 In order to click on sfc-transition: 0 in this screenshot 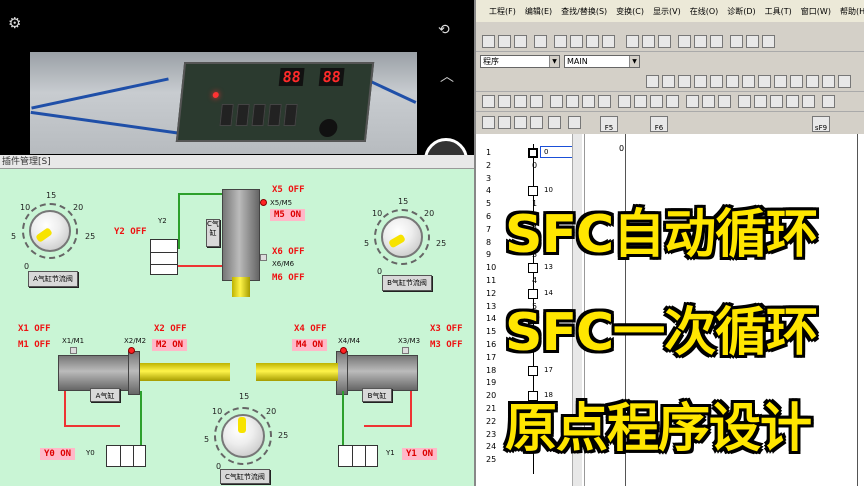, I will do `click(534, 165)`.